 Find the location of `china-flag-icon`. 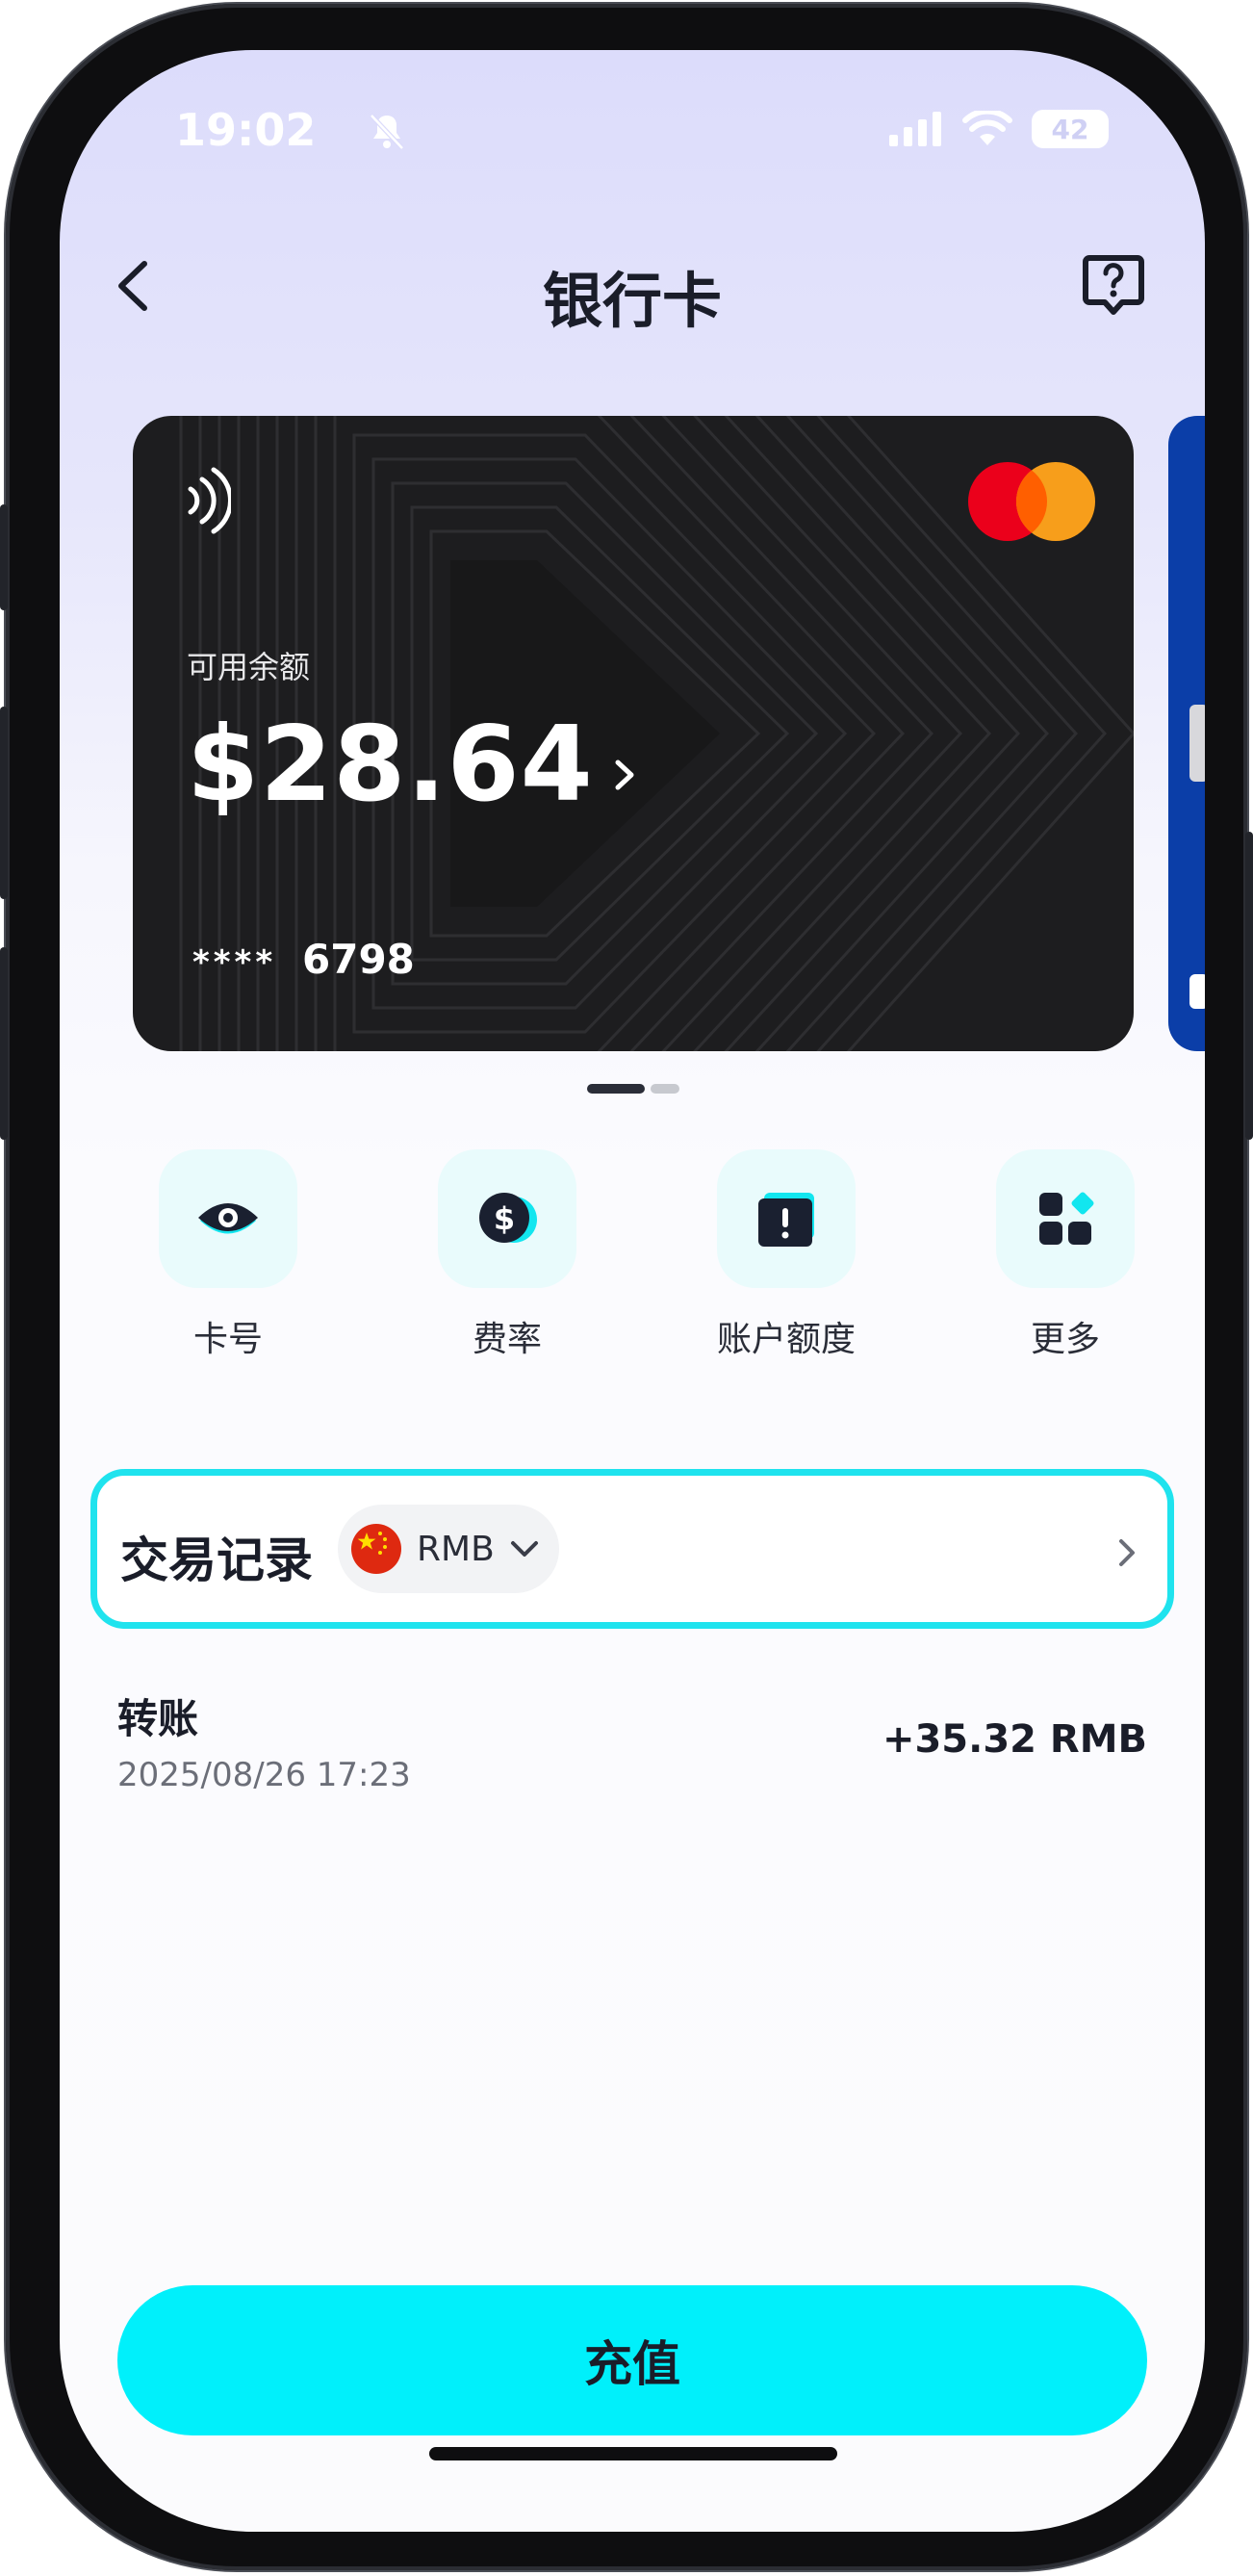

china-flag-icon is located at coordinates (376, 1549).